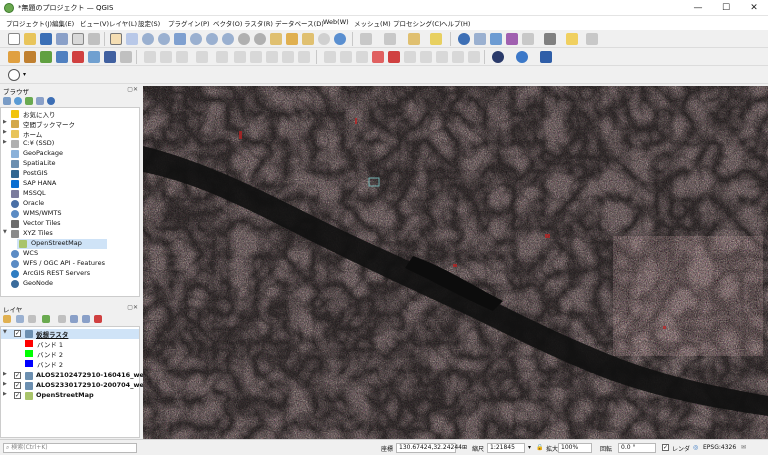 The width and height of the screenshot is (768, 455). I want to click on pan-icon, so click(116, 39).